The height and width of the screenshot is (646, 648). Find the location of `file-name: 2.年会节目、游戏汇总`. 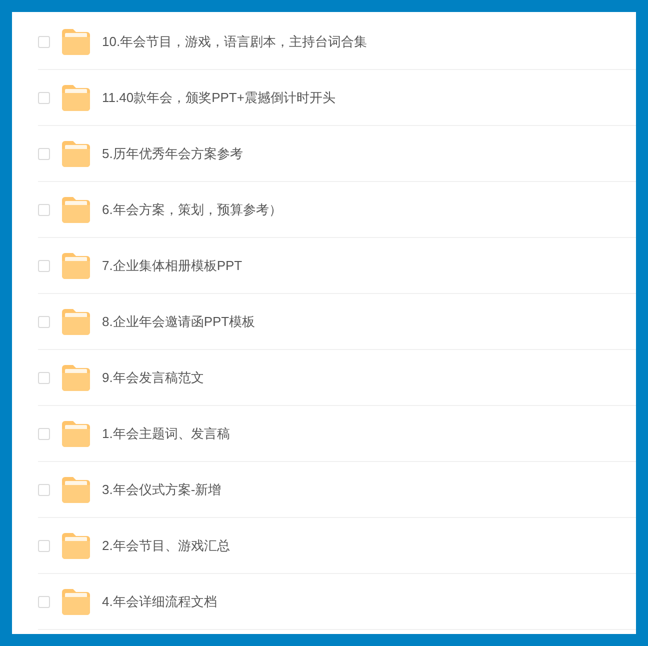

file-name: 2.年会节目、游戏汇总 is located at coordinates (166, 546).